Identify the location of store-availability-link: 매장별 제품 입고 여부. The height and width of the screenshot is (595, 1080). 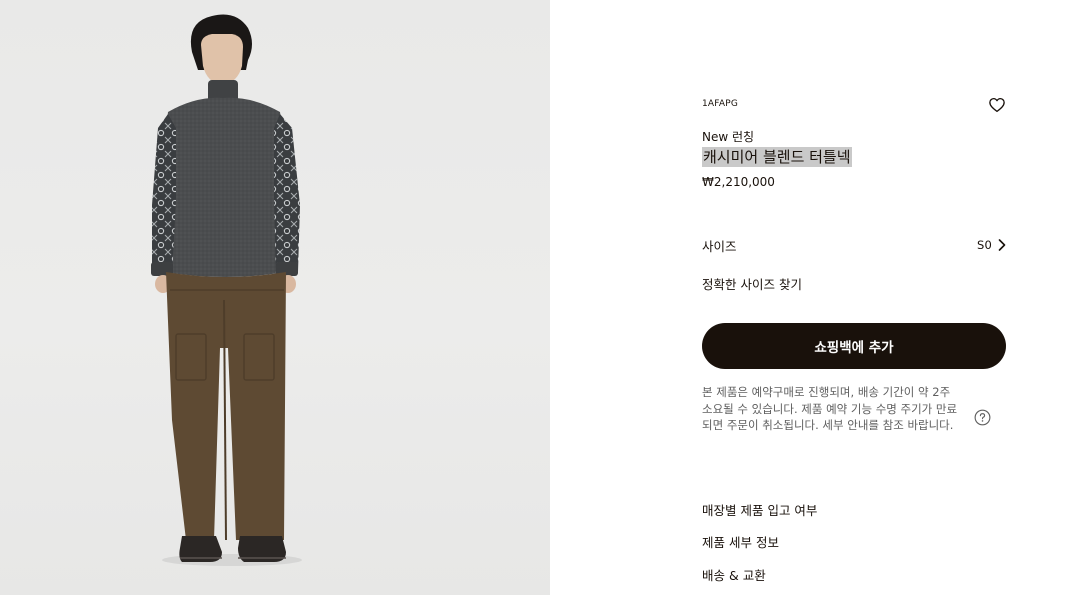
(759, 509).